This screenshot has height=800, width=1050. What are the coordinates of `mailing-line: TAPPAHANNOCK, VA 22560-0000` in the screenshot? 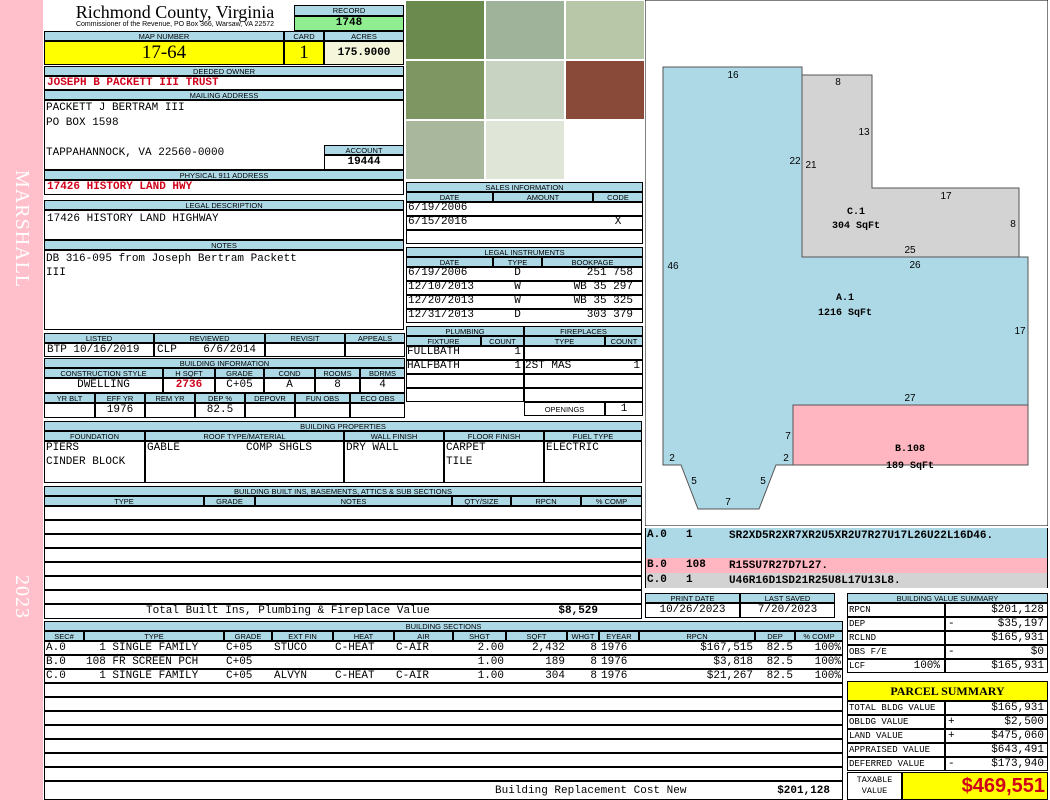 It's located at (135, 153).